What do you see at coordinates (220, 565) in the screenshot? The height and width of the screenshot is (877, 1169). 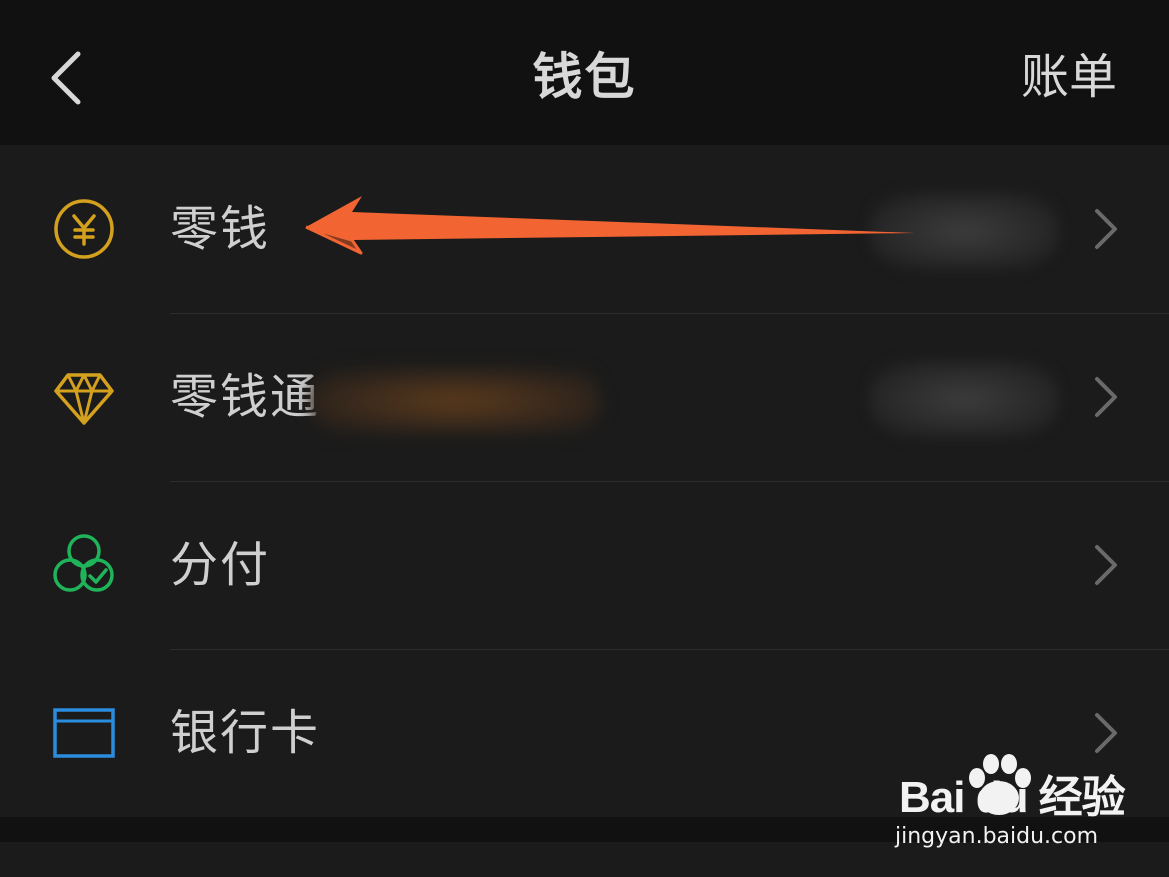 I see `wallet-item-label: 分付` at bounding box center [220, 565].